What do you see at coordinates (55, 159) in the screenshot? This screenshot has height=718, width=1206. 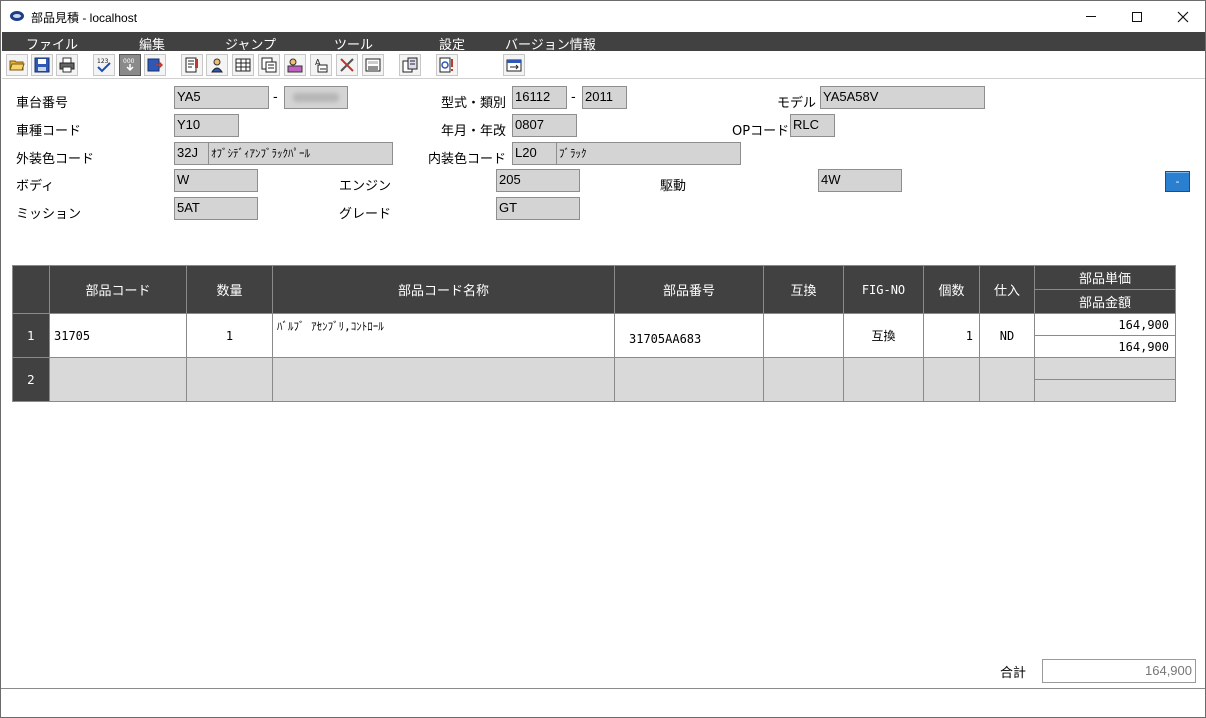 I see `ext-color-label: 外装色コード` at bounding box center [55, 159].